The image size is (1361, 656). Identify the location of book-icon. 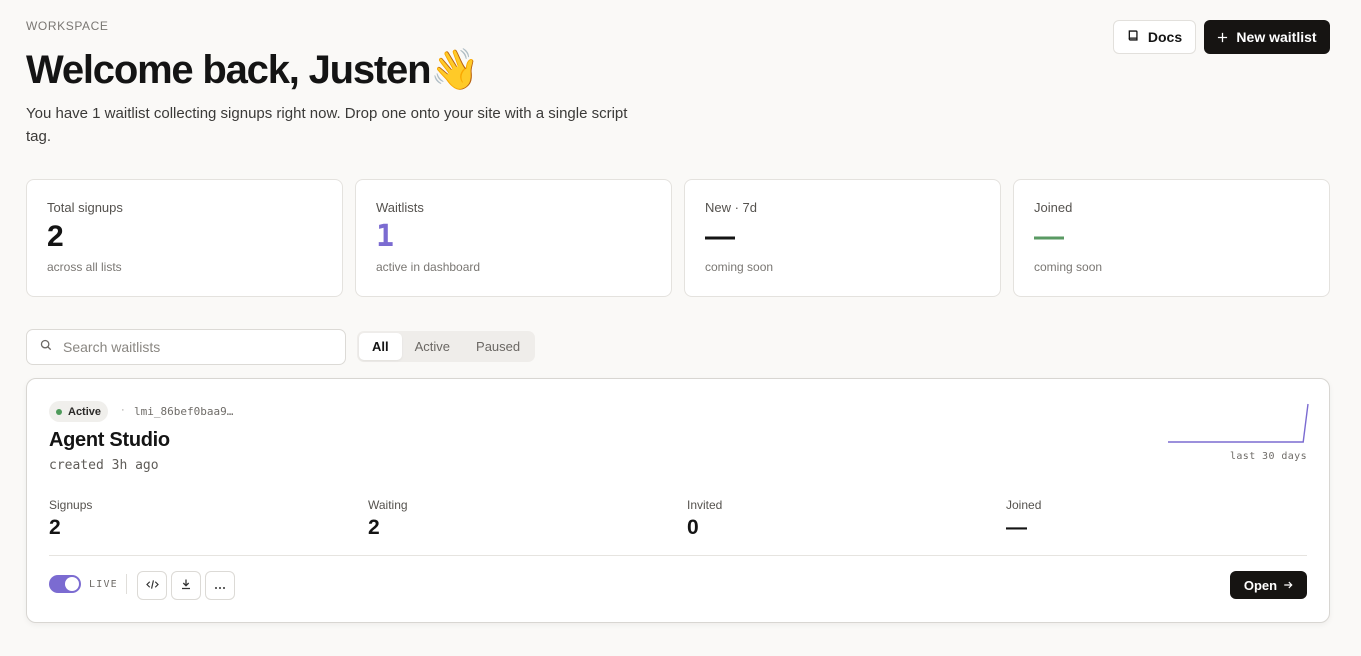
(1133, 37).